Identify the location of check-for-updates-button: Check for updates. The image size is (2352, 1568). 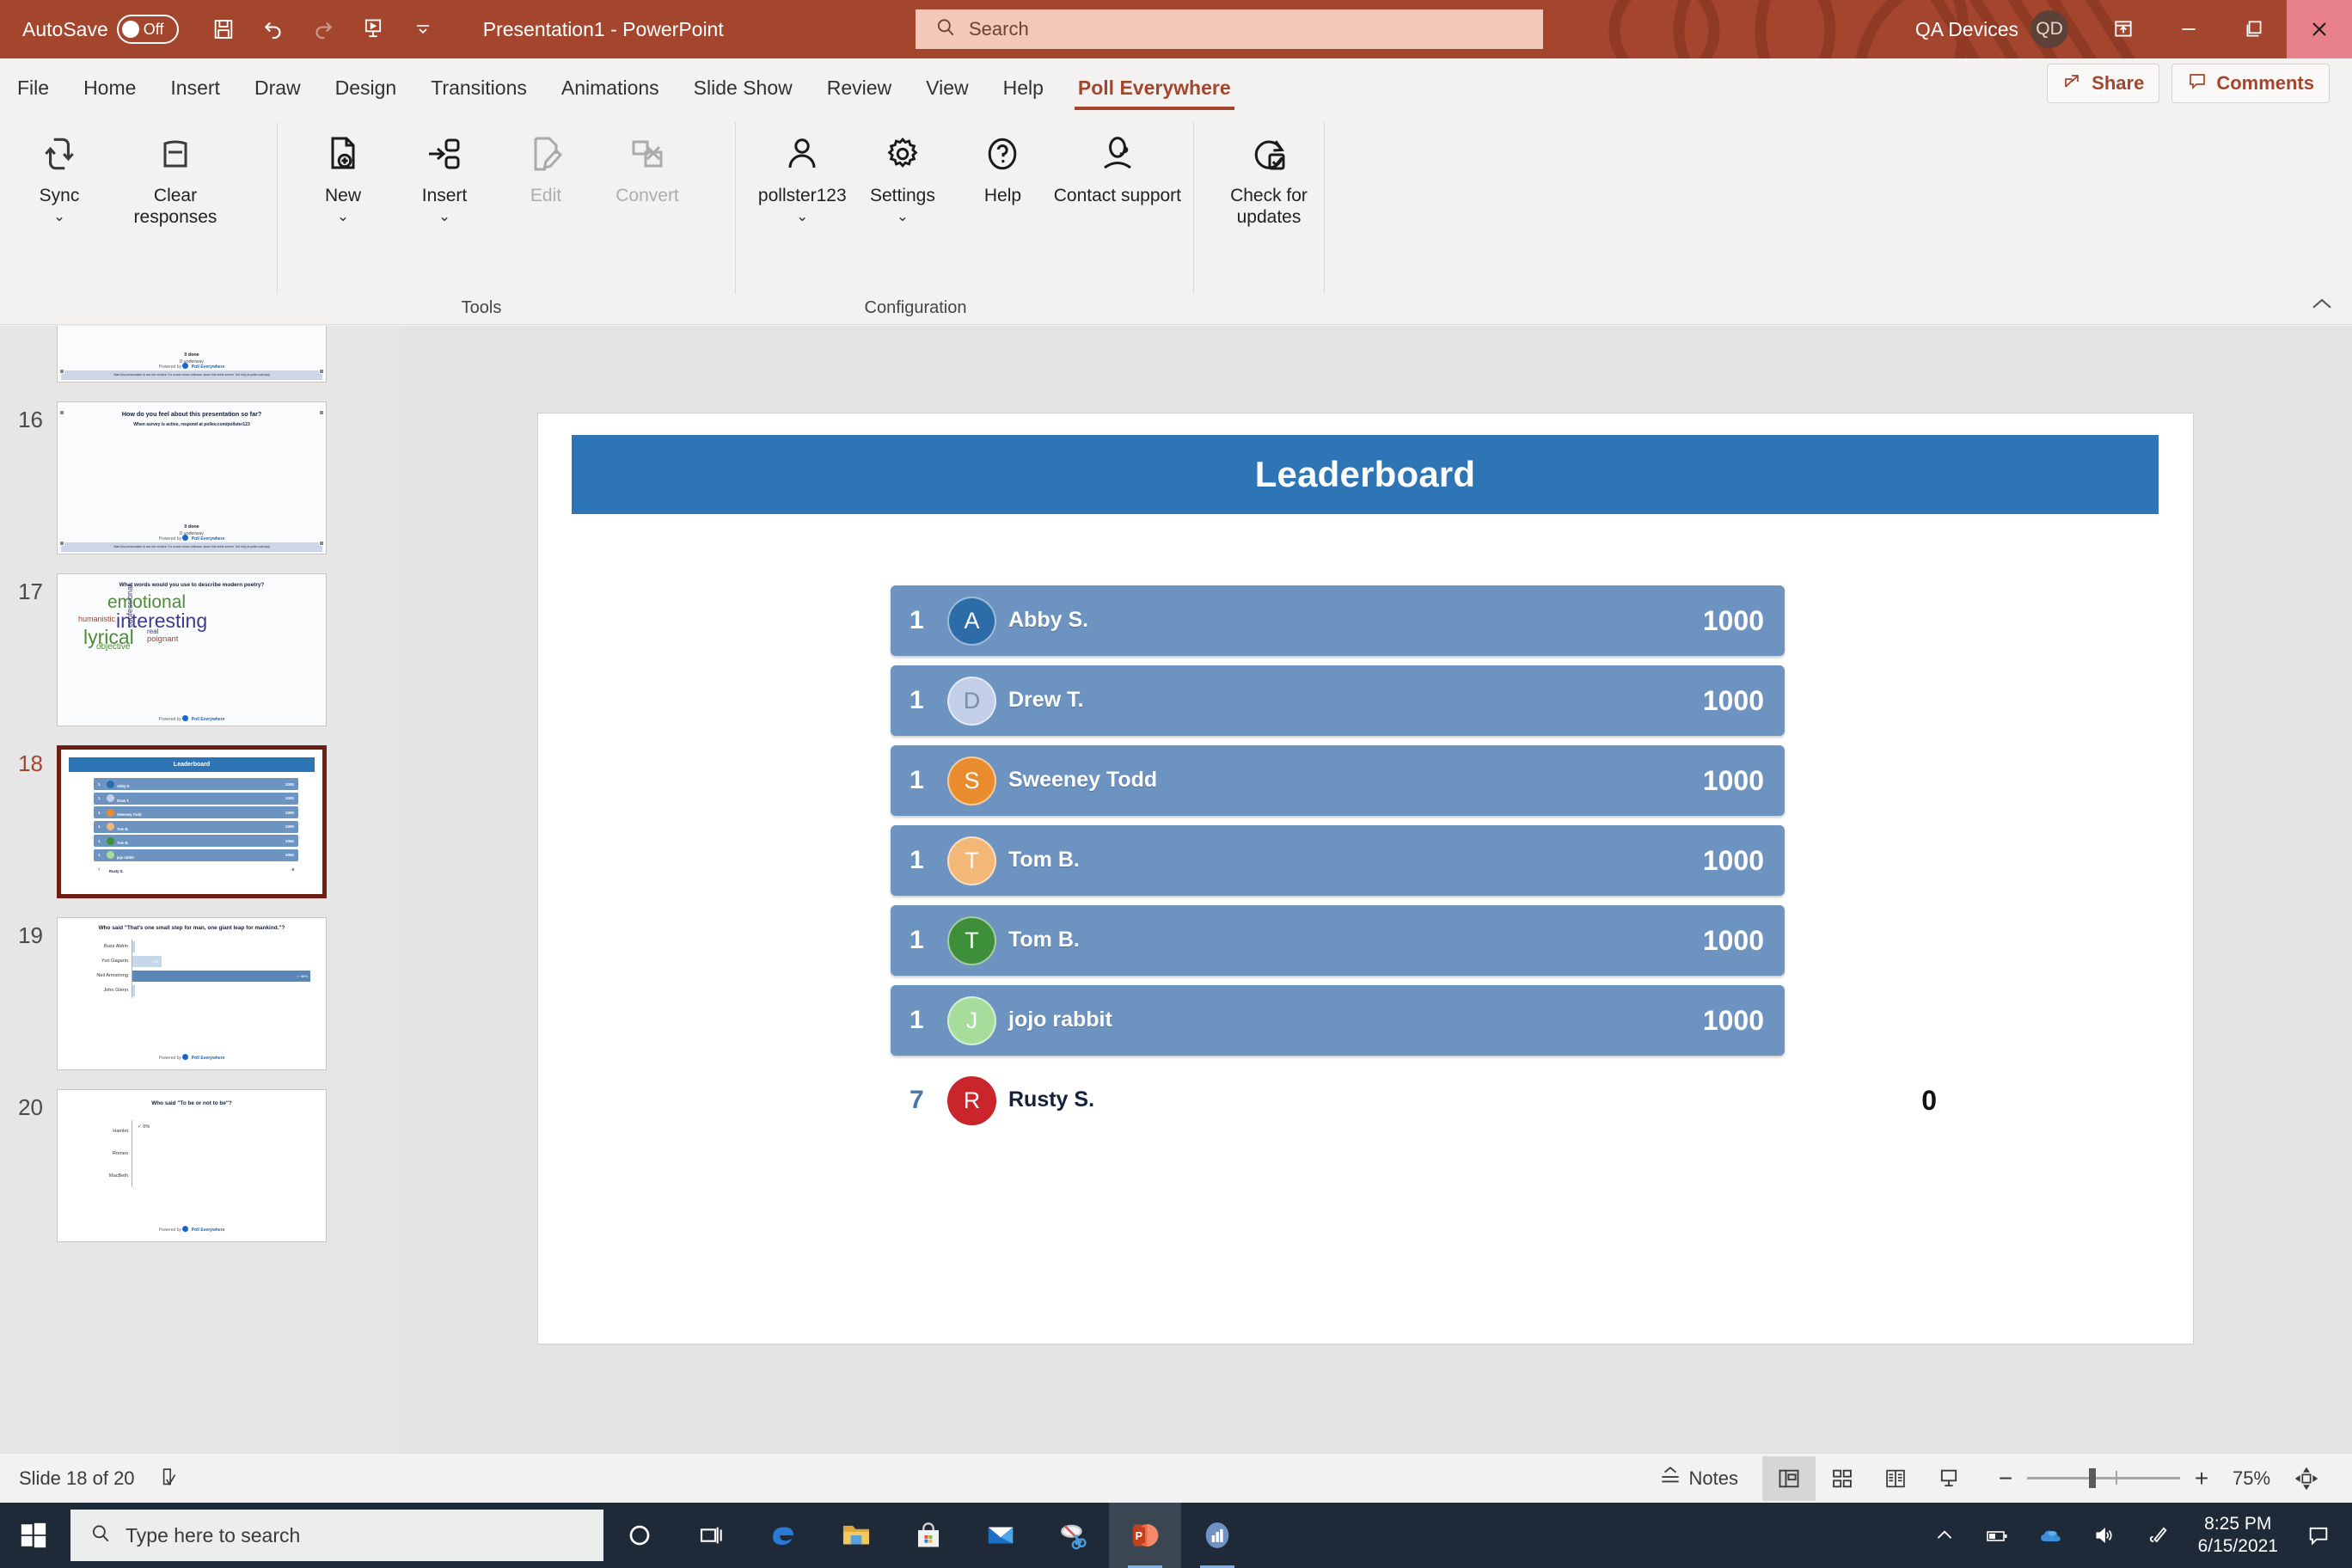
(1269, 175).